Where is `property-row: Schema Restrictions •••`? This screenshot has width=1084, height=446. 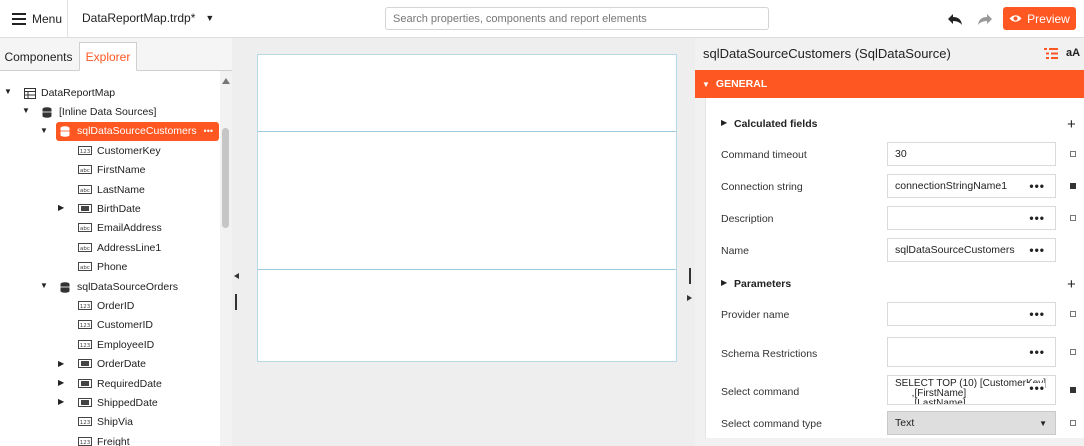
property-row: Schema Restrictions ••• is located at coordinates (895, 352).